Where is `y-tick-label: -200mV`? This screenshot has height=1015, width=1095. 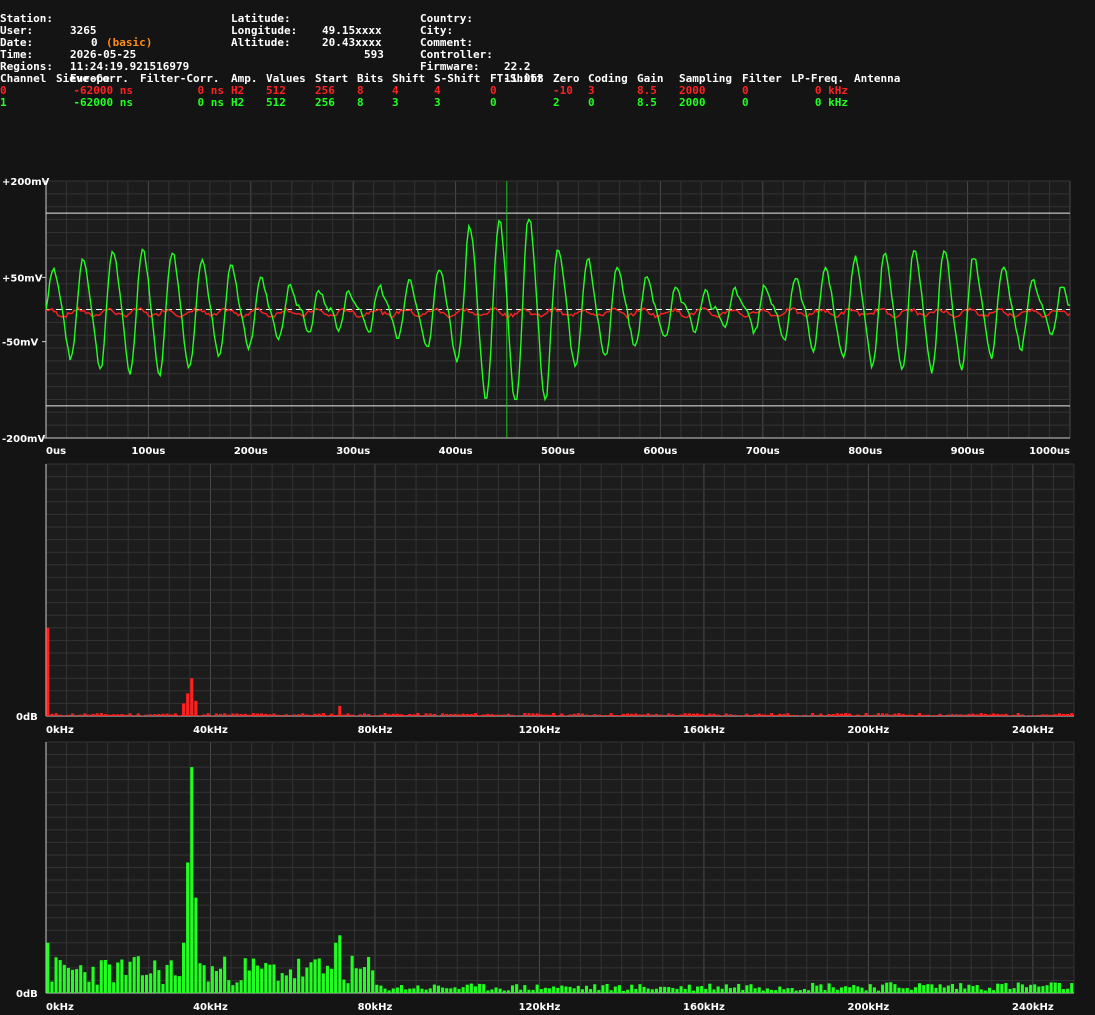
y-tick-label: -200mV is located at coordinates (23, 439).